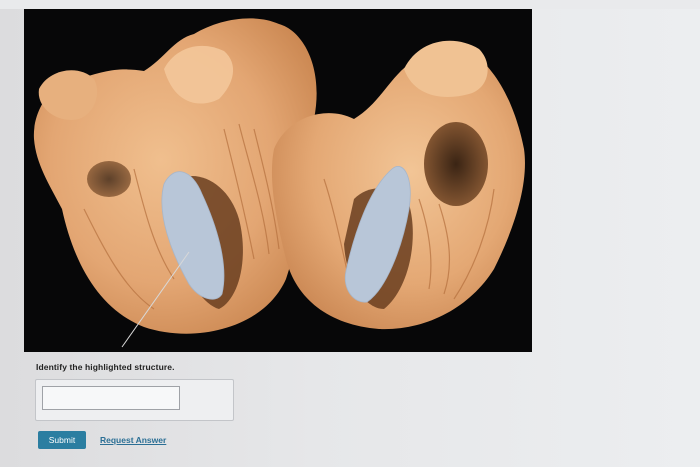  What do you see at coordinates (62, 440) in the screenshot?
I see `submit-button: Submit` at bounding box center [62, 440].